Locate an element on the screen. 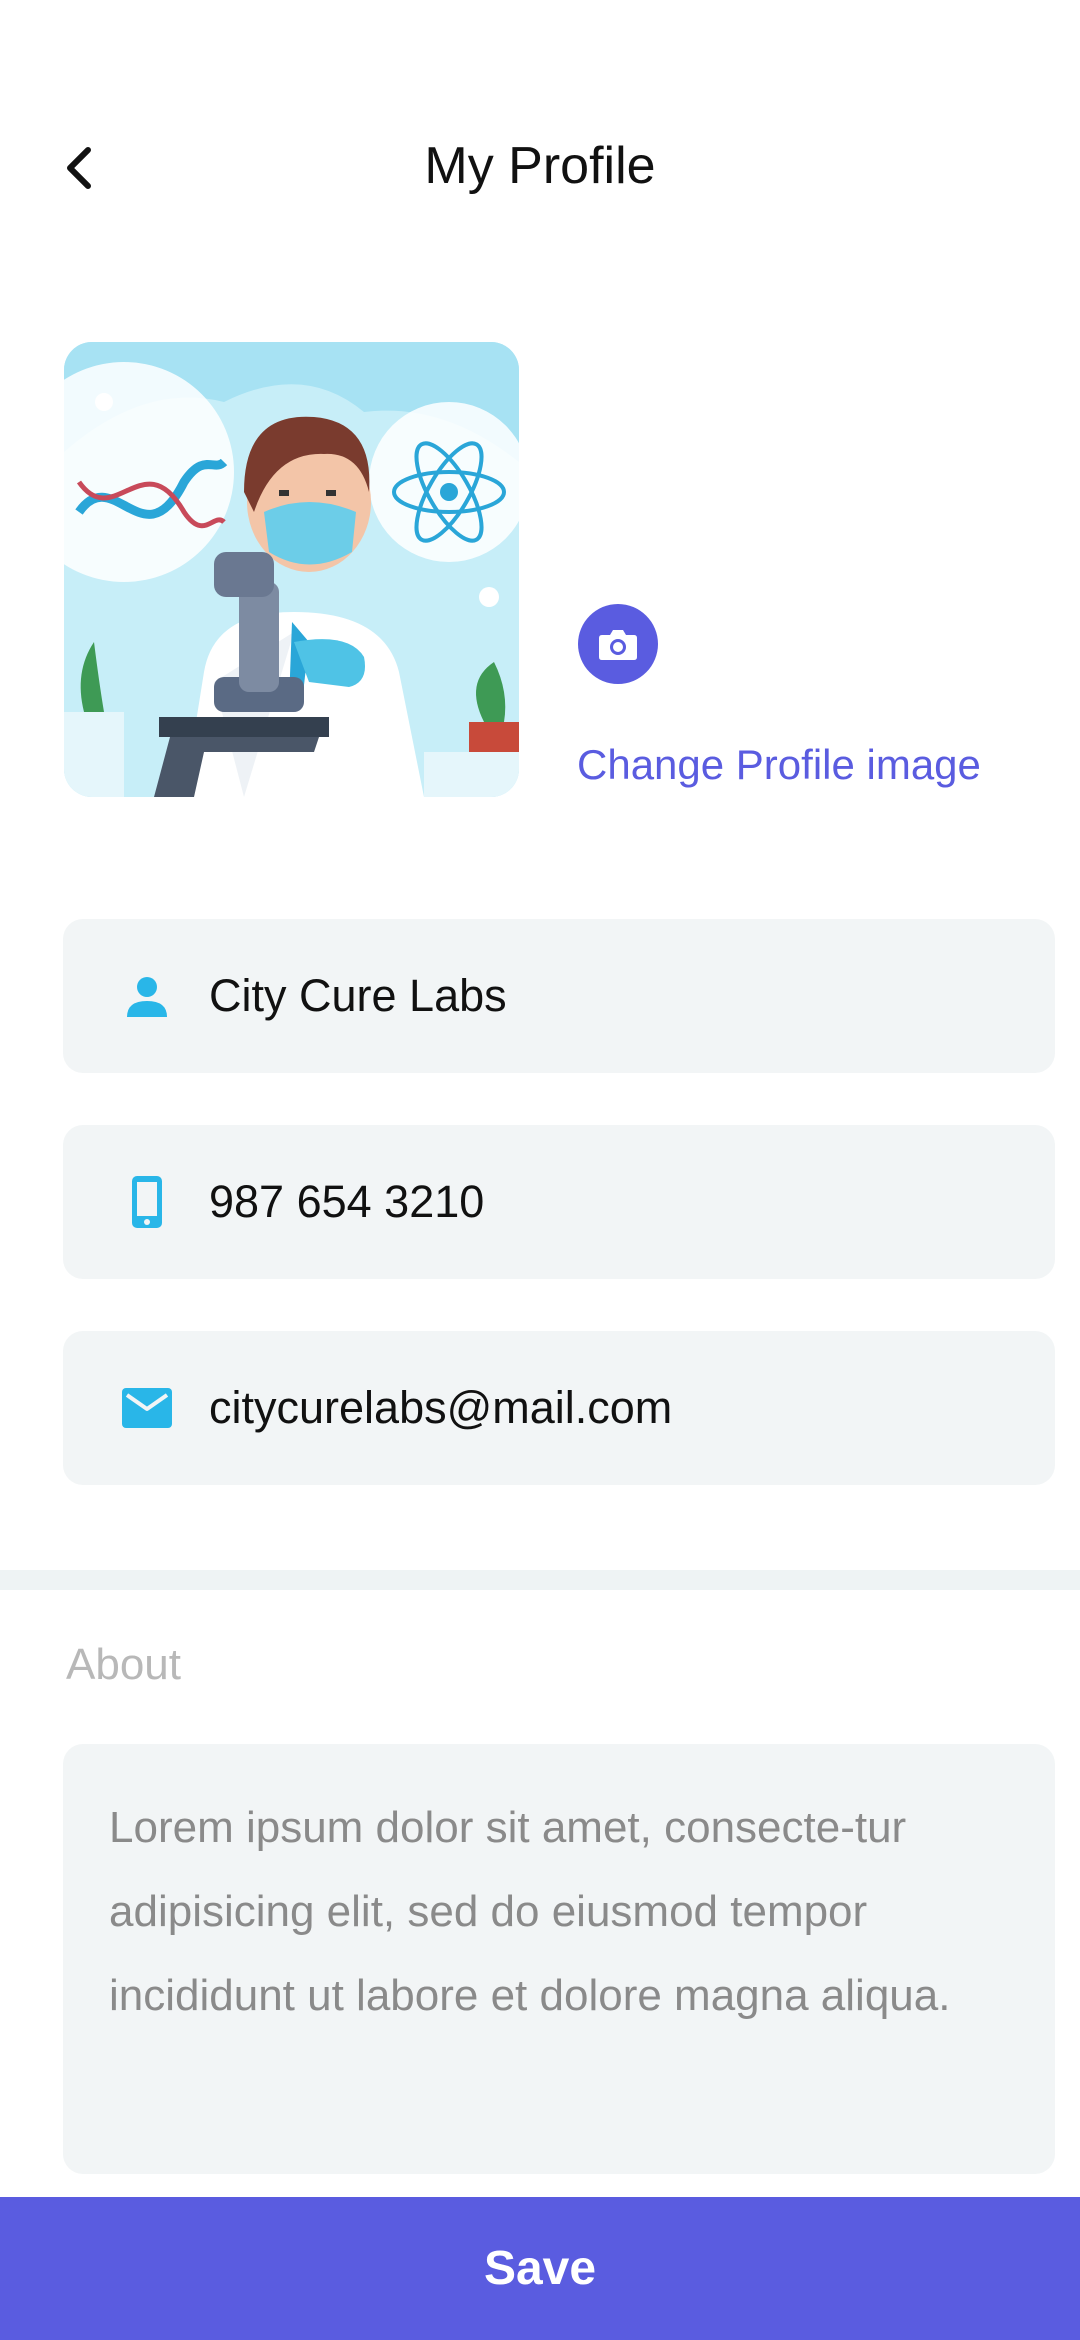 The height and width of the screenshot is (2340, 1080). change-photo-button is located at coordinates (618, 644).